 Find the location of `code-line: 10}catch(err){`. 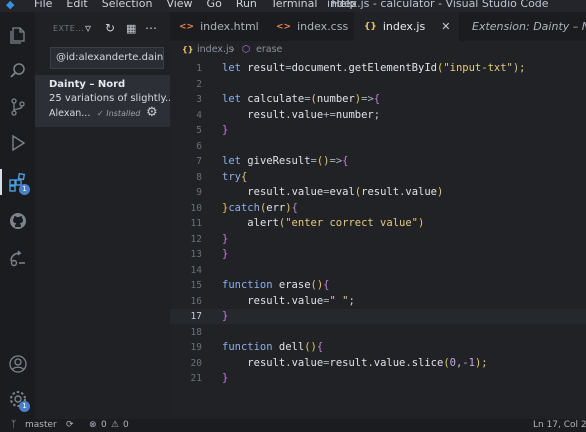

code-line: 10}catch(err){ is located at coordinates (378, 208).